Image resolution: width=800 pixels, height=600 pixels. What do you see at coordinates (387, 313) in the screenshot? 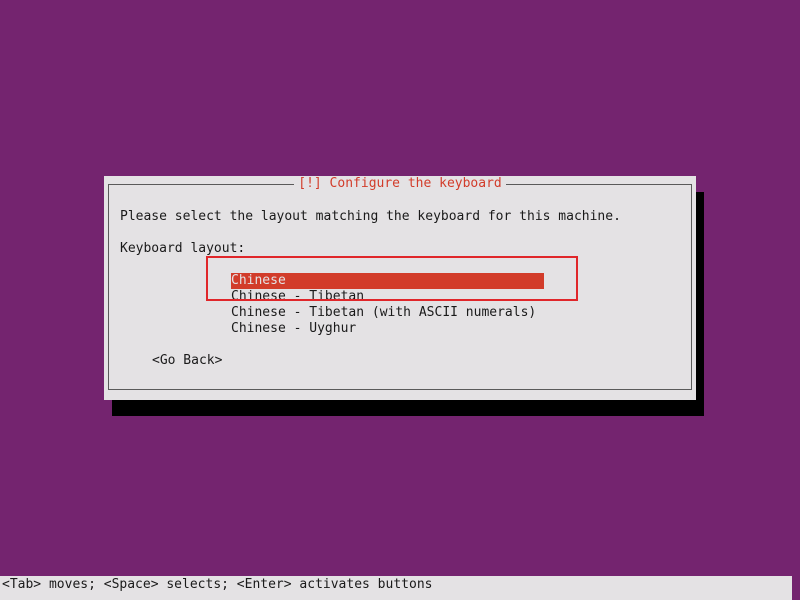
I see `layout-option-chinese-tibetan-ascii: Chinese - Tibetan (with ASCII numerals)` at bounding box center [387, 313].